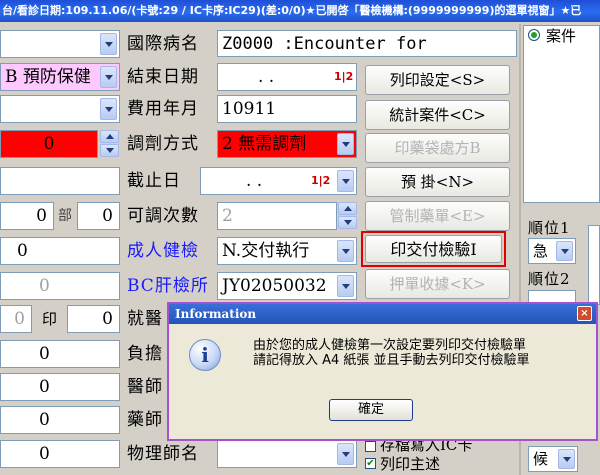 The height and width of the screenshot is (475, 600). Describe the element at coordinates (22, 251) in the screenshot. I see `left-value-7-text: 0` at that location.